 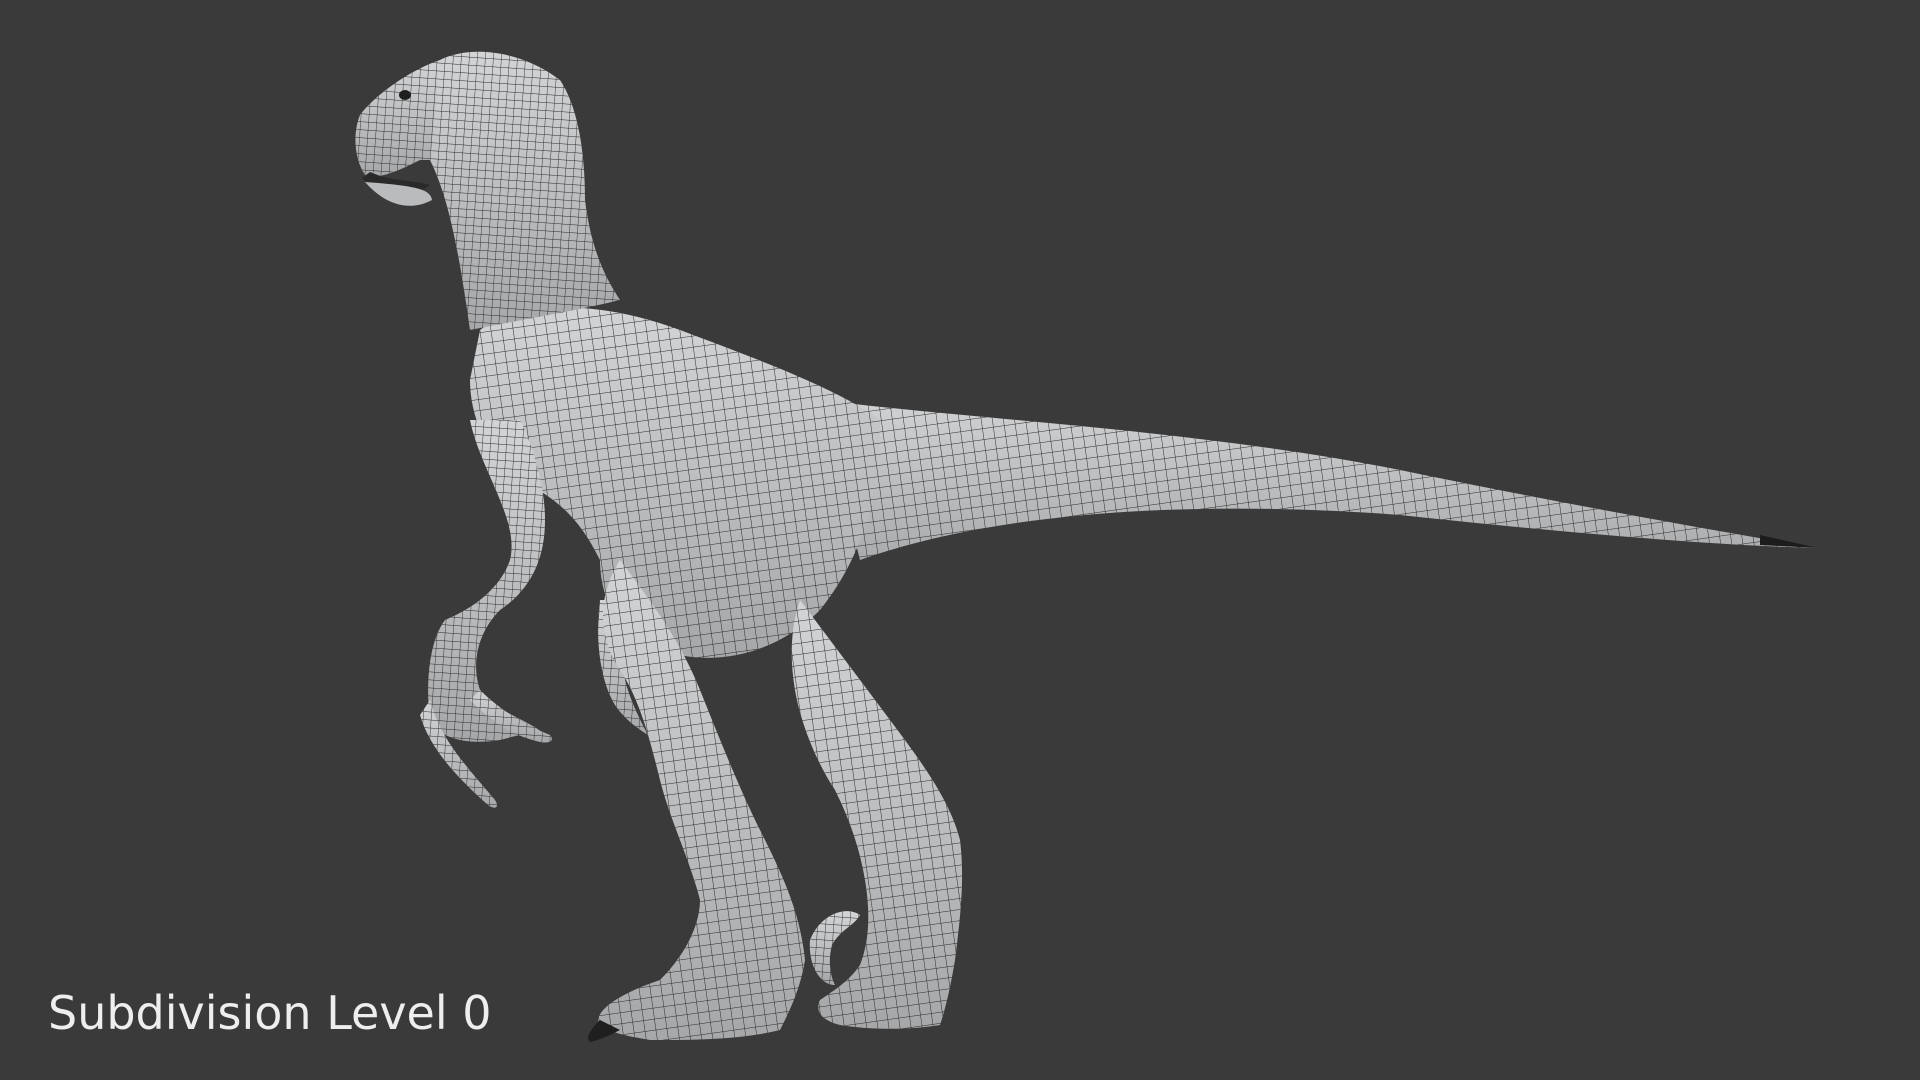 I want to click on tail, so click(x=1319, y=480).